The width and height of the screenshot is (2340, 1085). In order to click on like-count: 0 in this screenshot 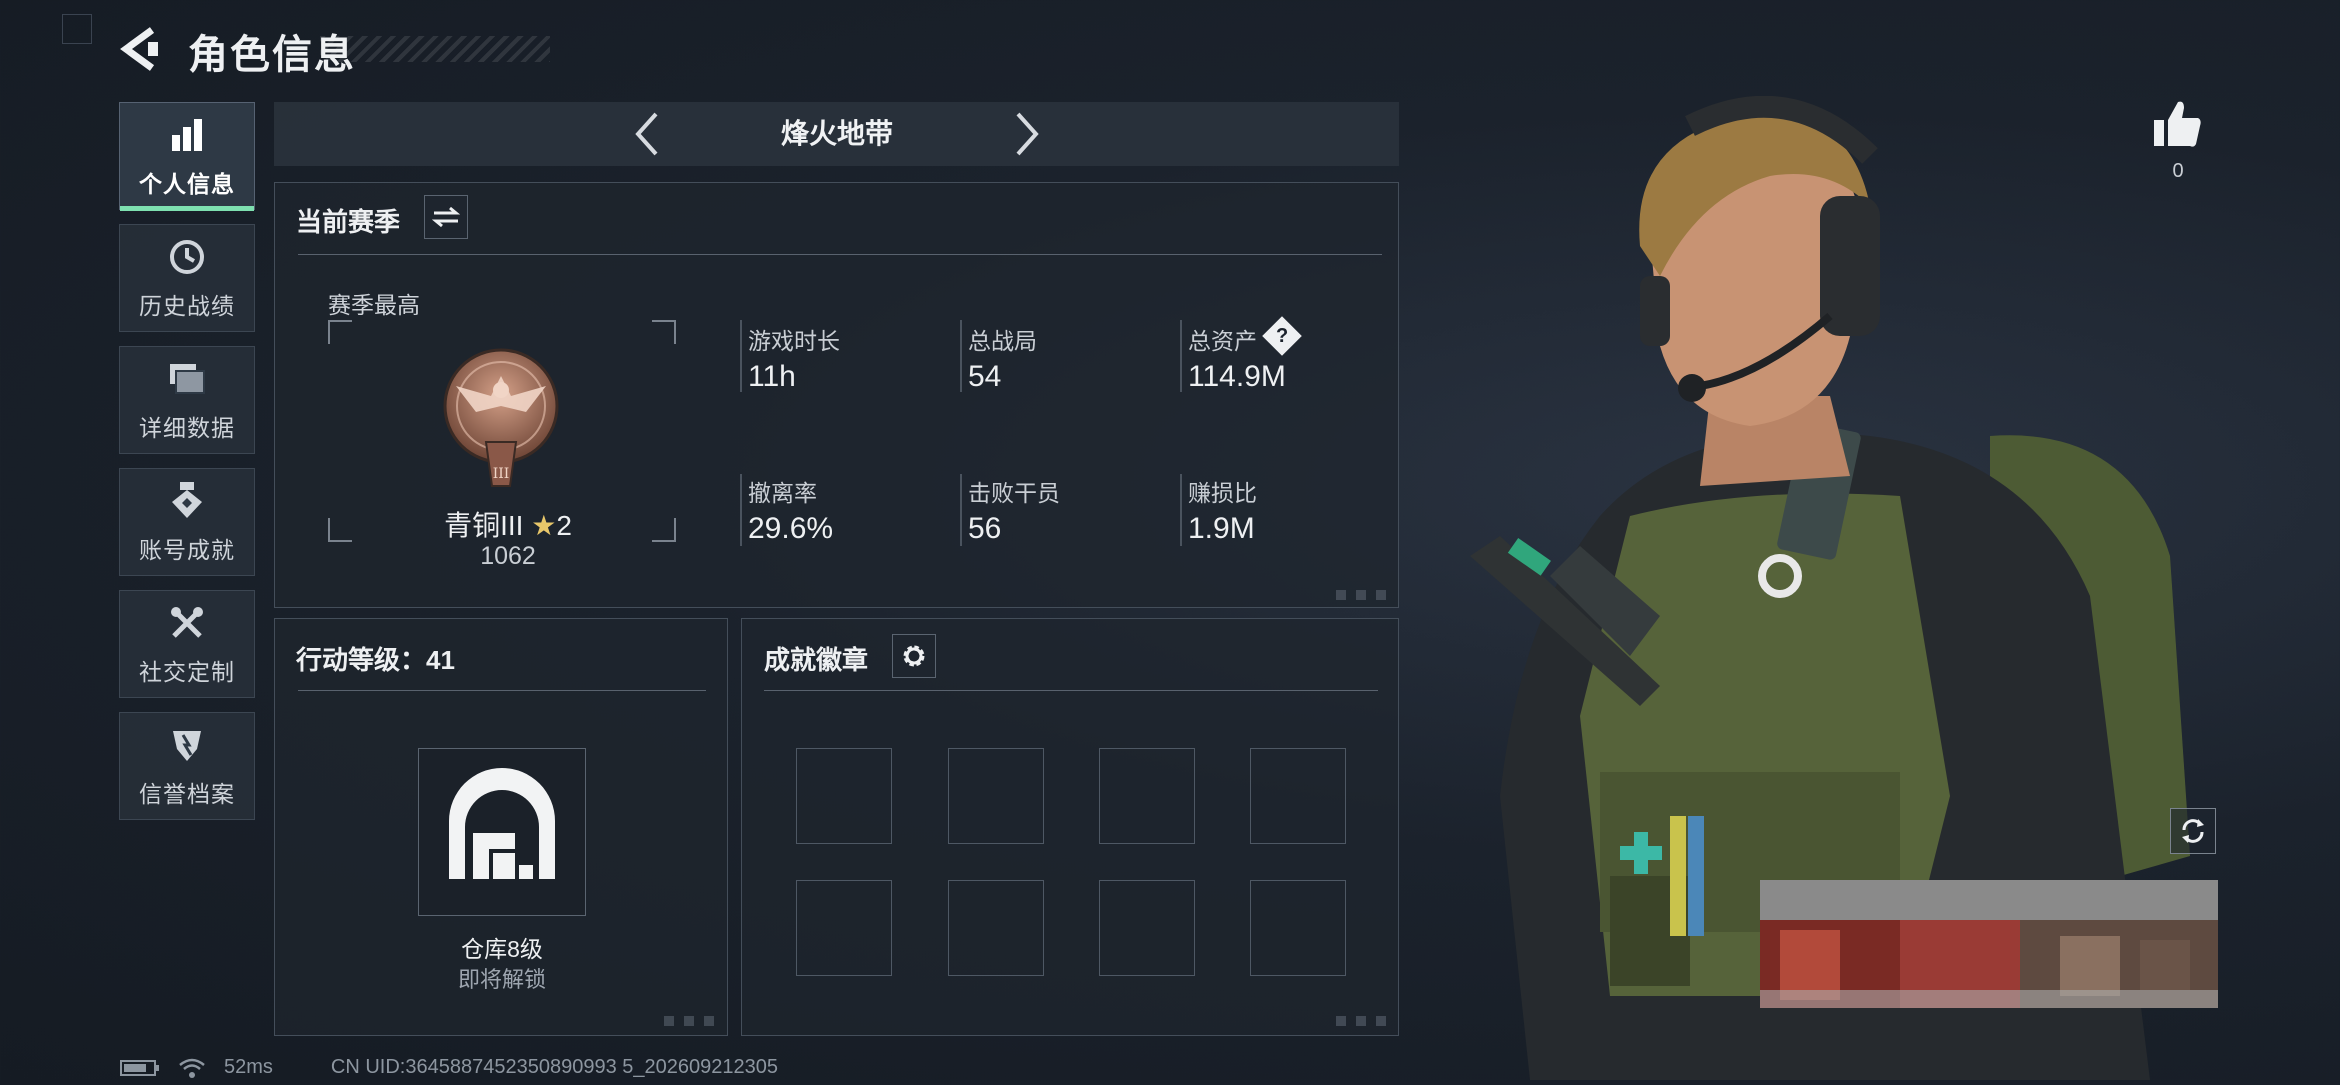, I will do `click(2178, 171)`.